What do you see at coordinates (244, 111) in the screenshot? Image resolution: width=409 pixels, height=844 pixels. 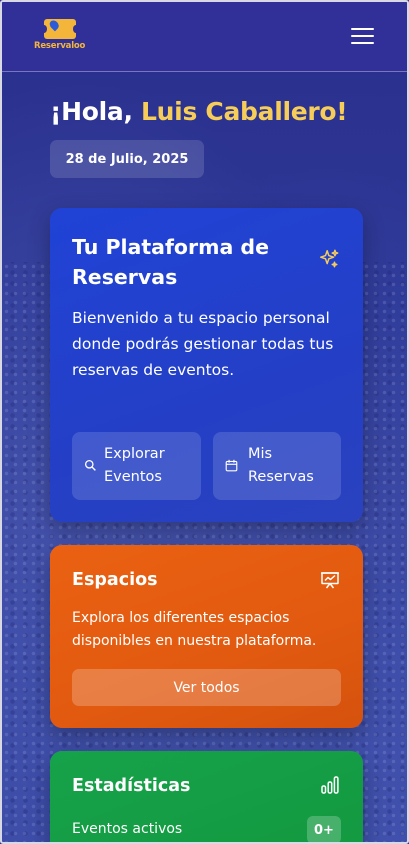 I see `user-name: Luis Caballero!` at bounding box center [244, 111].